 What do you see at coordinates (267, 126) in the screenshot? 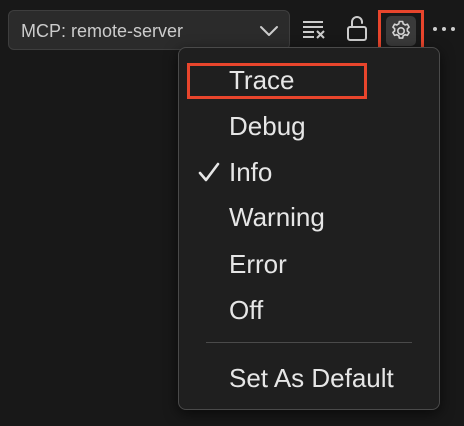
I see `menu-item-label: Debug` at bounding box center [267, 126].